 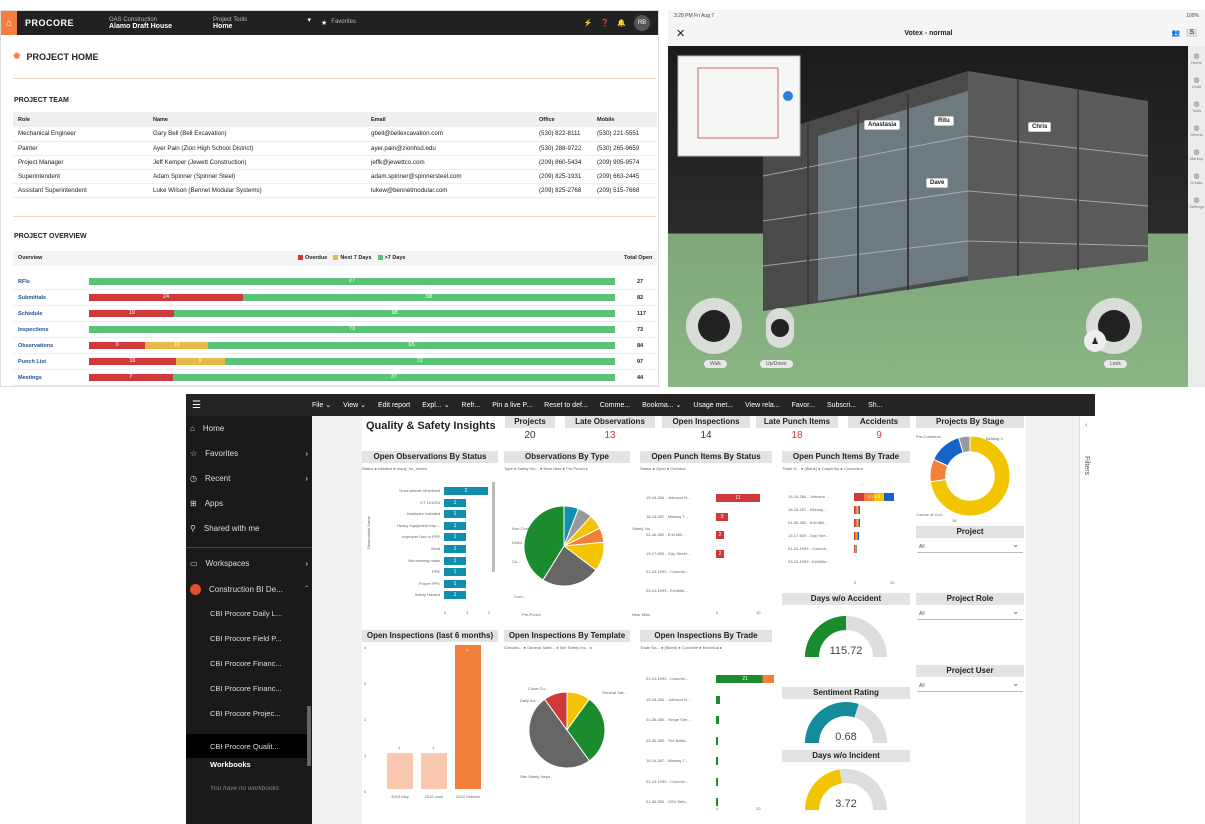 What do you see at coordinates (265, 23) in the screenshot?
I see `project-tools-selector: Project Tools Home ▾` at bounding box center [265, 23].